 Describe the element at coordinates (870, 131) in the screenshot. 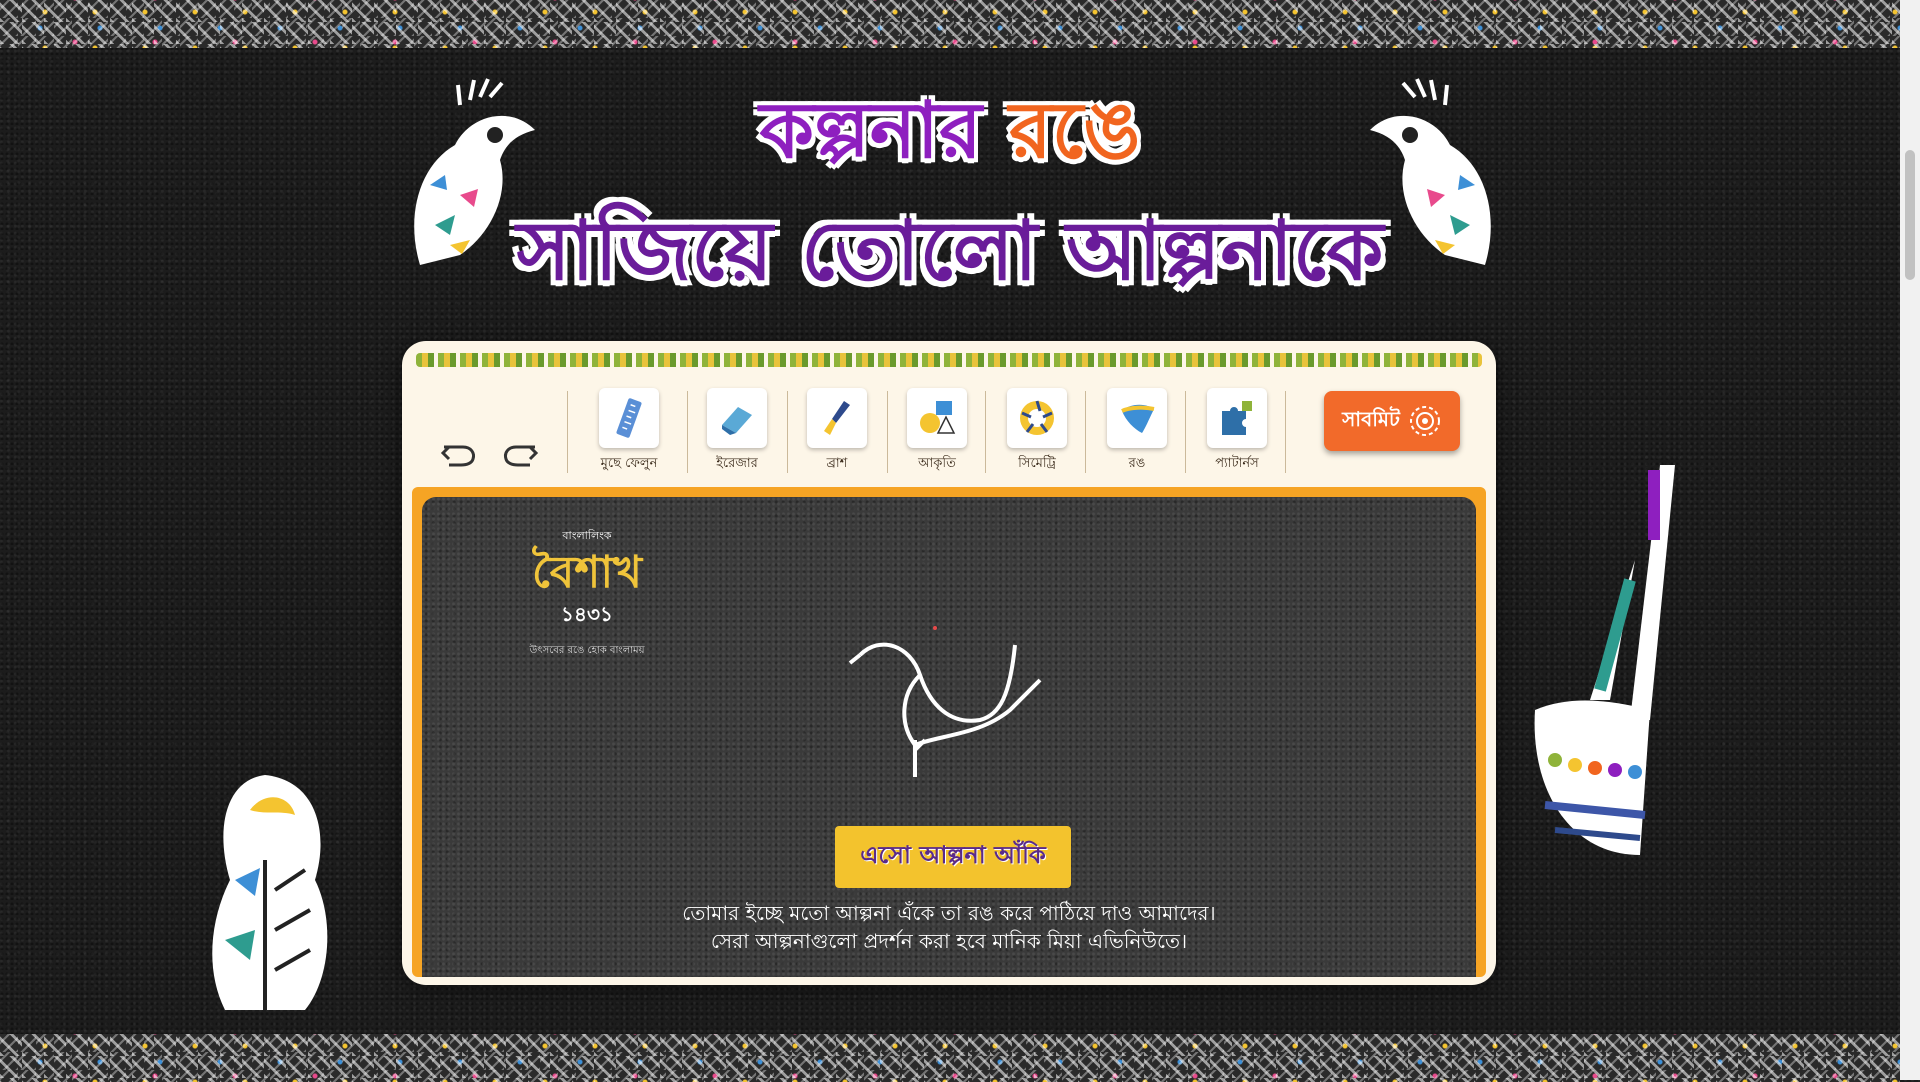

I see `title-word-1: কল্পনার` at that location.